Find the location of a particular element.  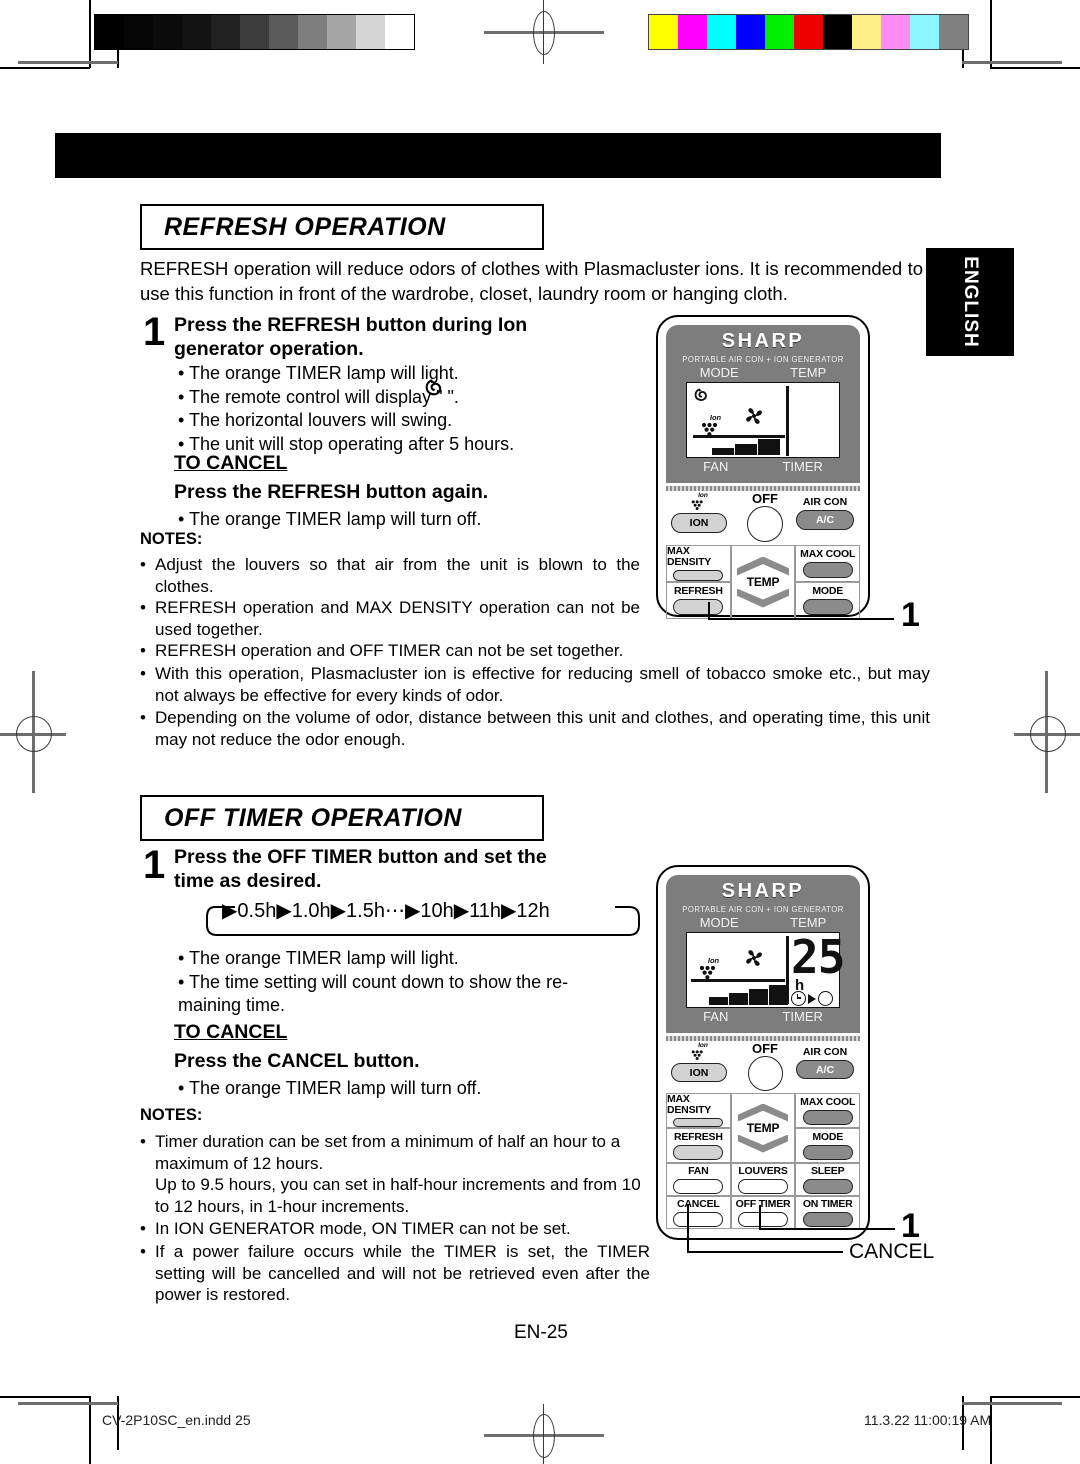

section-heading-refresh-label: REFRESH OPERATION is located at coordinates (305, 226).